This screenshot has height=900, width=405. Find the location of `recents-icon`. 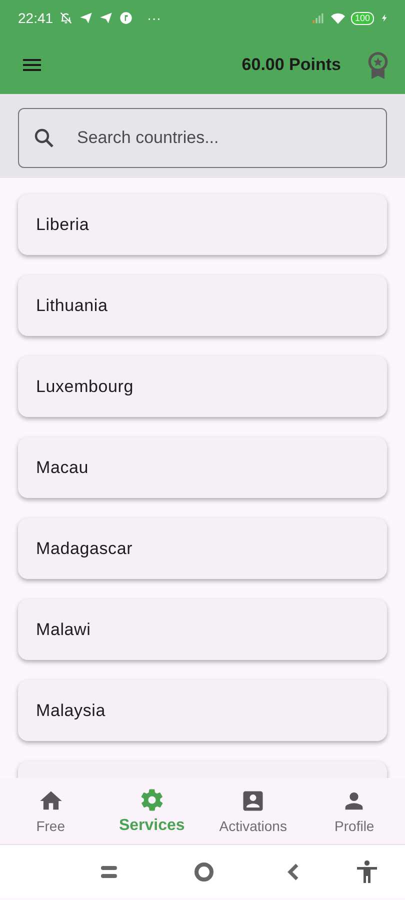

recents-icon is located at coordinates (109, 872).